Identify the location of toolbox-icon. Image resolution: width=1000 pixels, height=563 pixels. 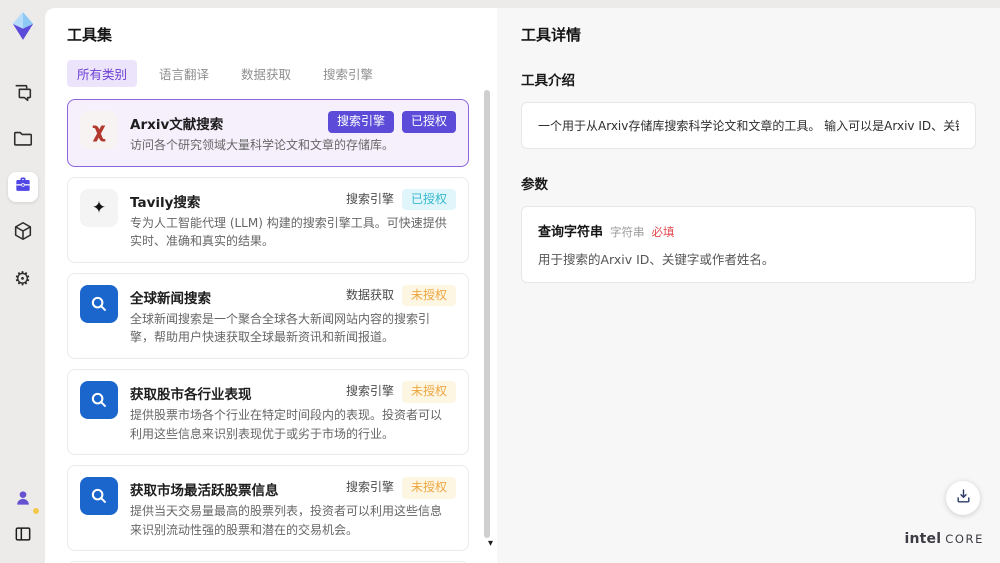
(23, 187).